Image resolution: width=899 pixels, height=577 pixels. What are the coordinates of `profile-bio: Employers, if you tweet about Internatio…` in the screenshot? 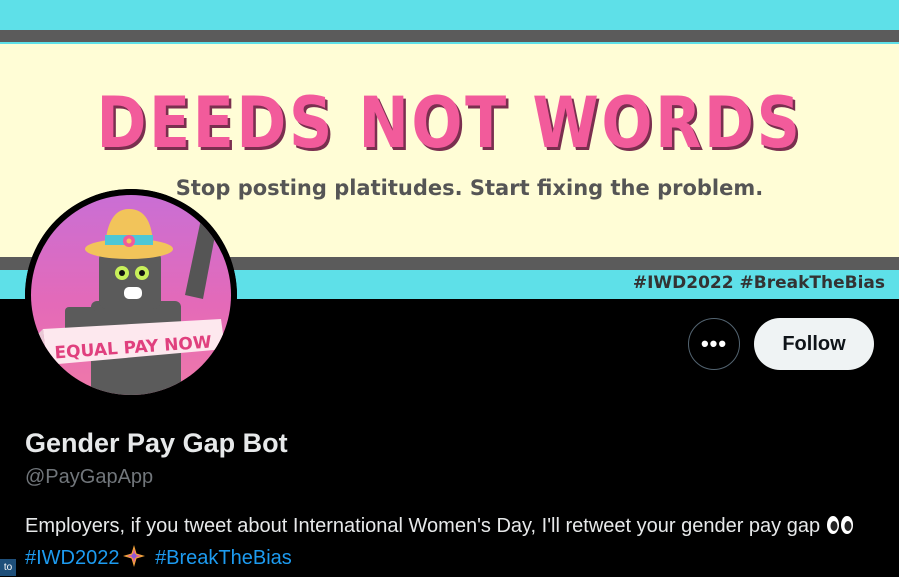 It's located at (450, 544).